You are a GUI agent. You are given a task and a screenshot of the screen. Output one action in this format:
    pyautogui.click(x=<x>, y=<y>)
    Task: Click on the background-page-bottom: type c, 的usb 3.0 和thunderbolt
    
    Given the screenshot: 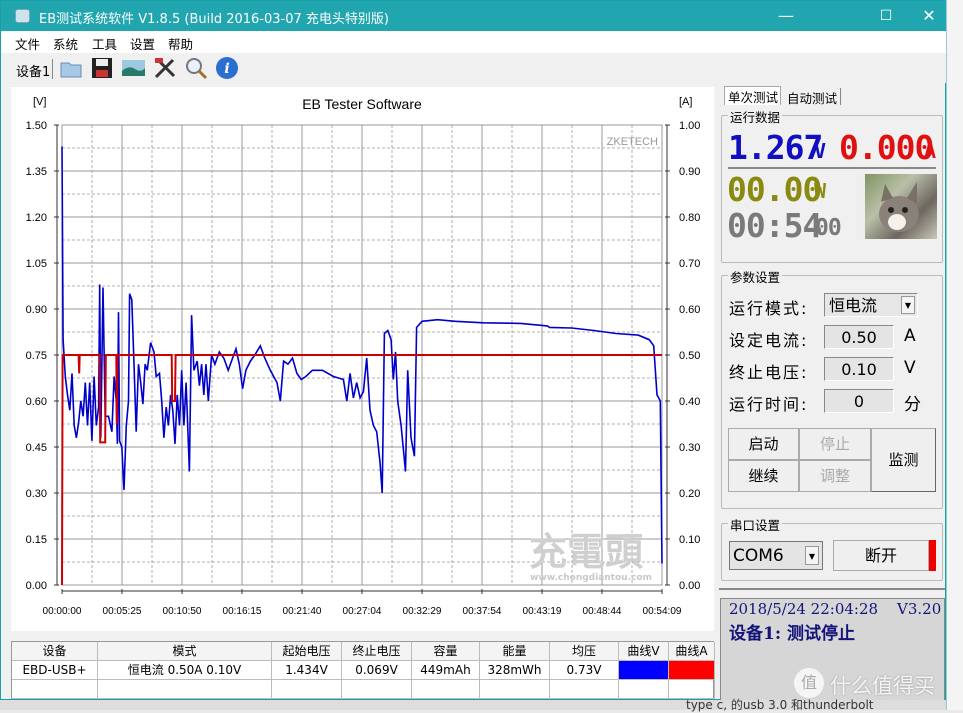 What is the action you would take?
    pyautogui.click(x=473, y=705)
    